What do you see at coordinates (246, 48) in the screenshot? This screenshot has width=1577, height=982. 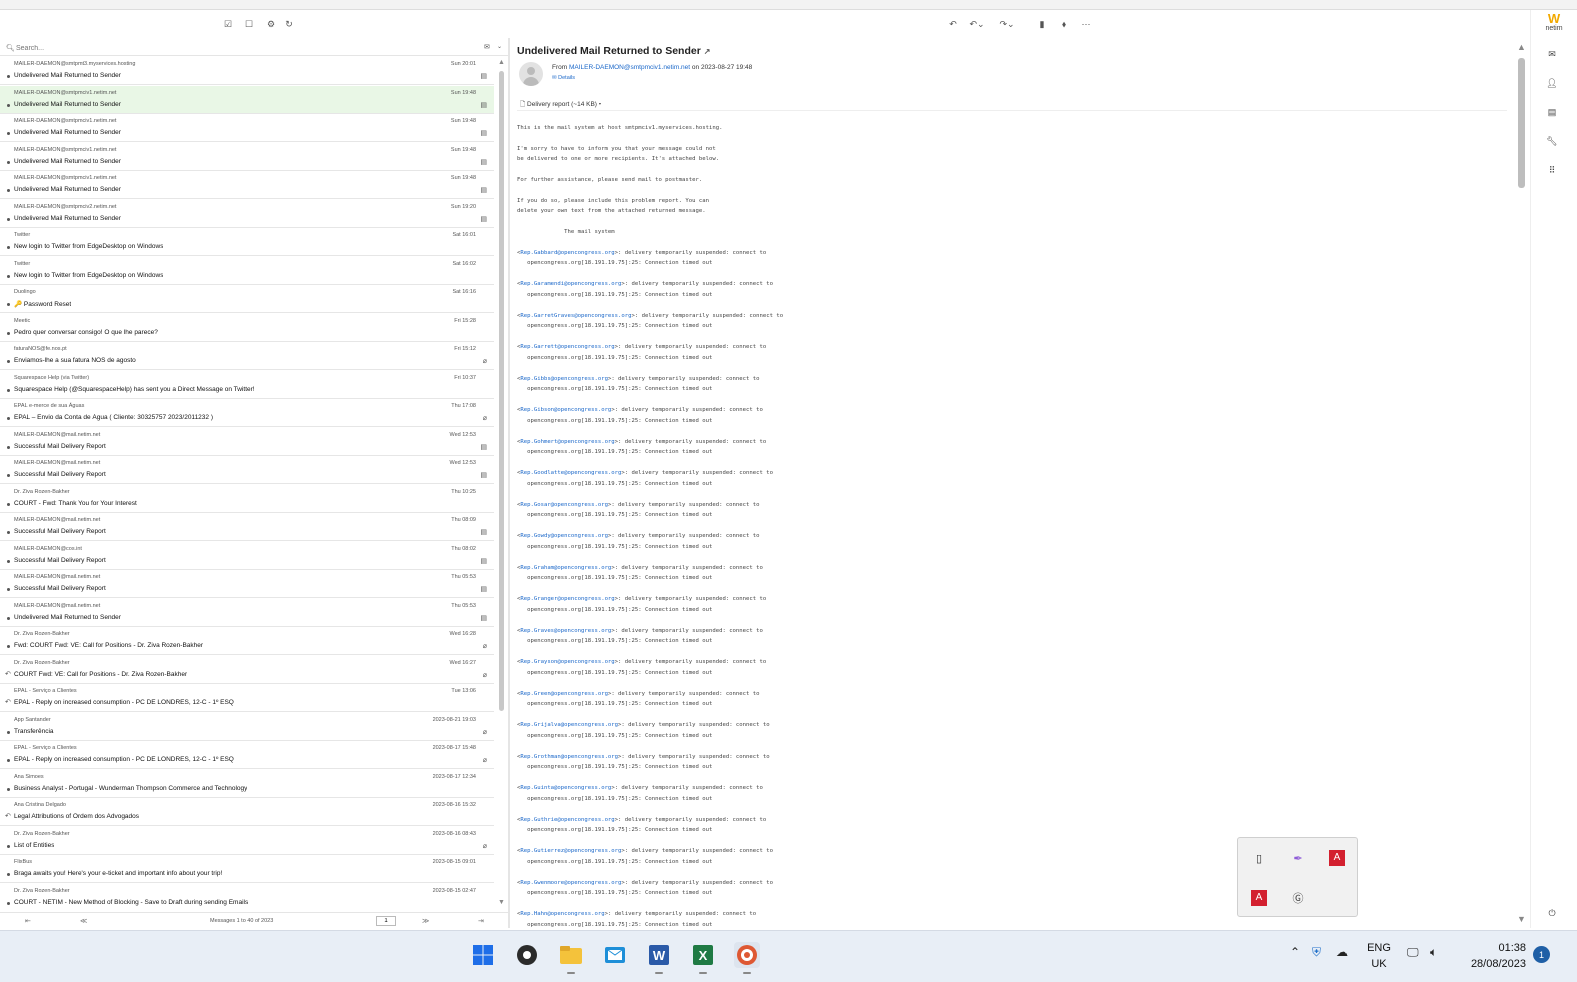 I see `search-input` at bounding box center [246, 48].